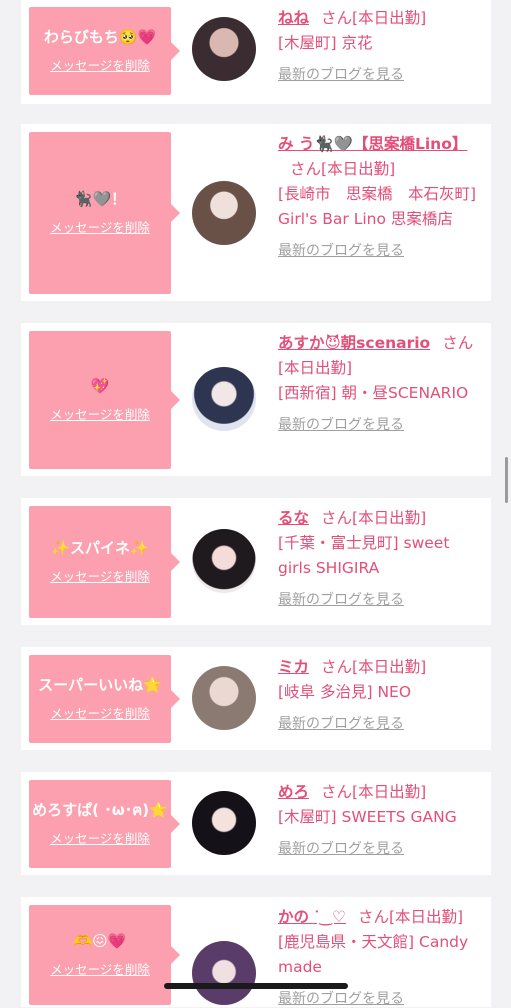 The image size is (511, 1008). What do you see at coordinates (100, 37) in the screenshot?
I see `message-text: わらびもち🥺💗` at bounding box center [100, 37].